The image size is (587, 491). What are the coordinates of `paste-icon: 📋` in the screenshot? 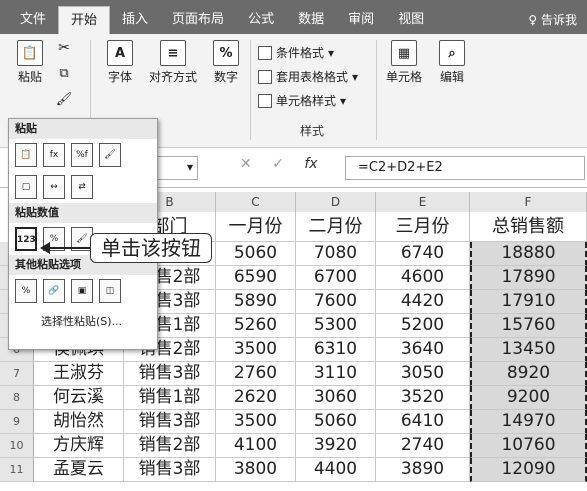 It's located at (26, 155).